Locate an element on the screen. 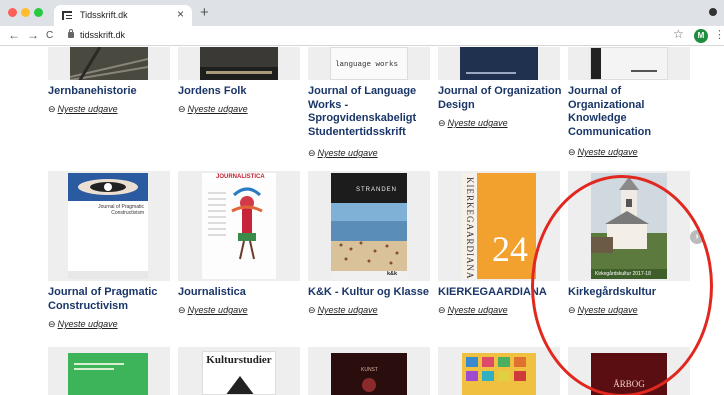 This screenshot has height=395, width=724. journal-title-pragmatic-constructivism: Journal of Pragmatic Constructivism is located at coordinates (110, 299).